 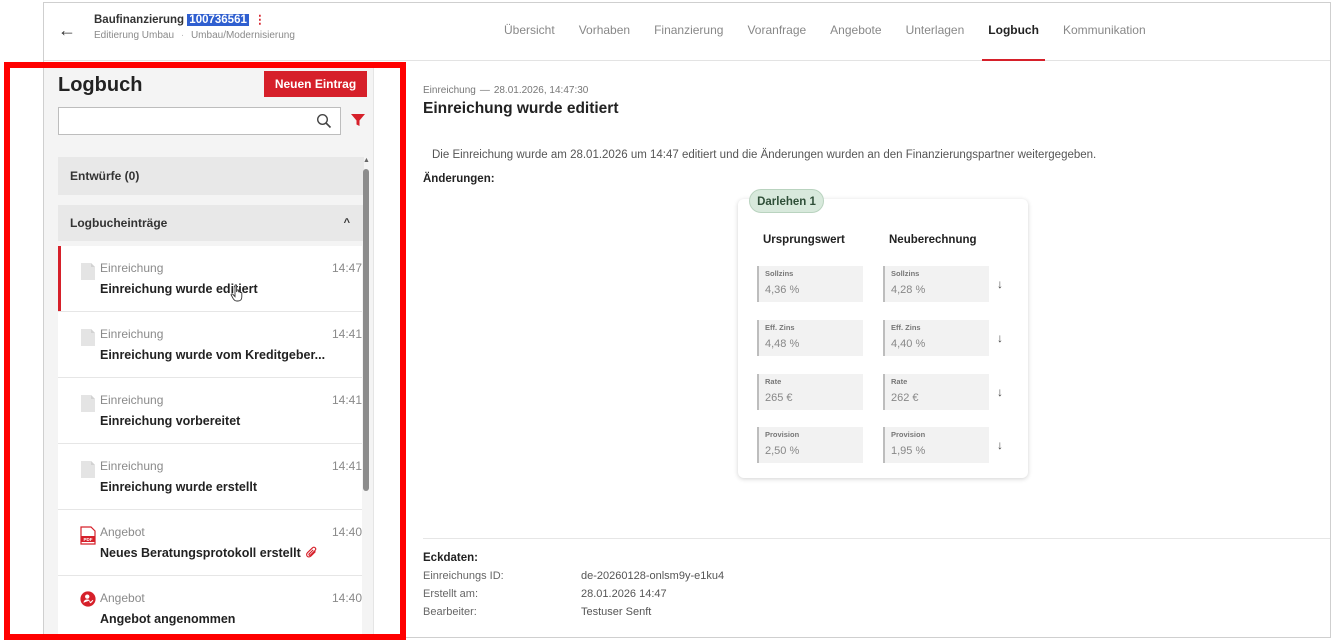 I want to click on tab-kommunikation: Kommunikation, so click(x=1104, y=32).